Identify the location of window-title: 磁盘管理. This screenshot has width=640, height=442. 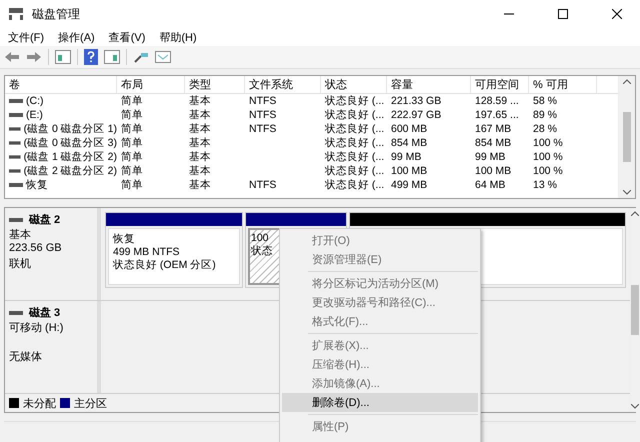
(56, 14).